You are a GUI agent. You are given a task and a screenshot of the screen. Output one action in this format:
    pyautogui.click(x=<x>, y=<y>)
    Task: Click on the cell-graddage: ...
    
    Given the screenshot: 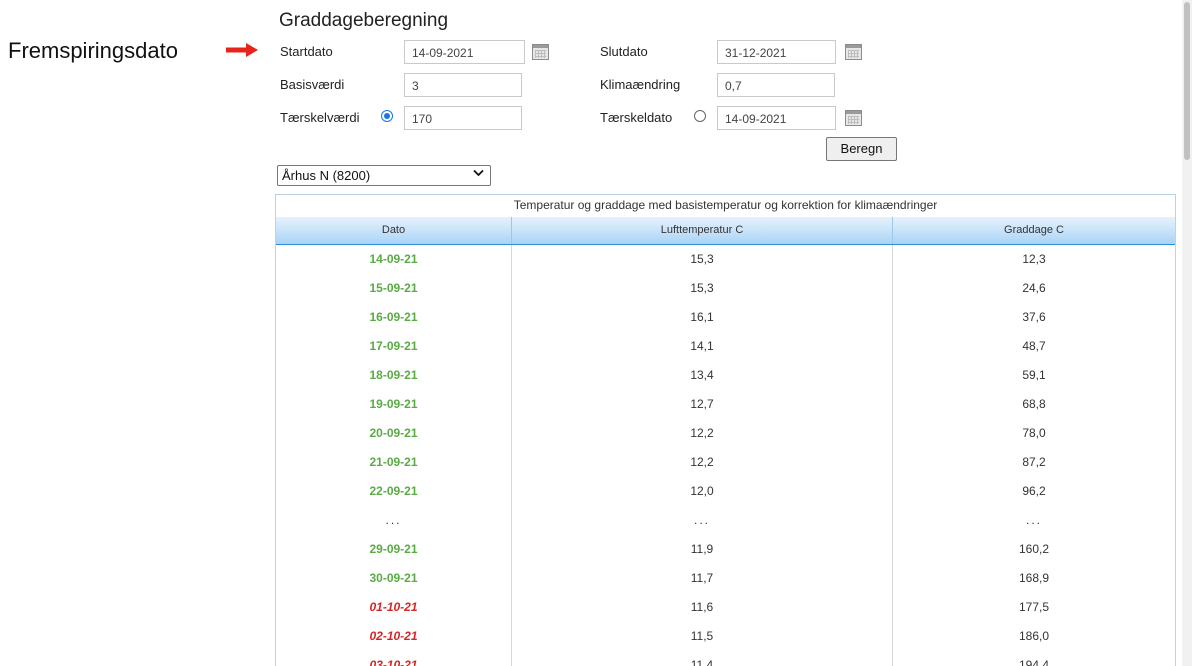 What is the action you would take?
    pyautogui.click(x=1033, y=520)
    